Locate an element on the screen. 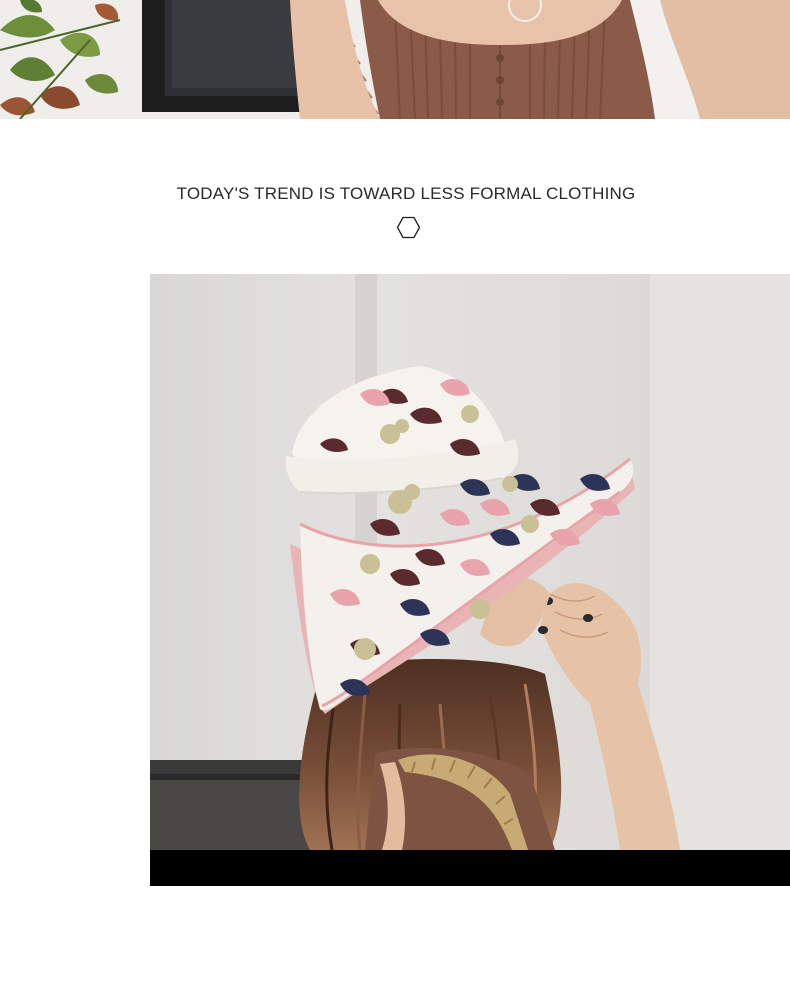 This screenshot has height=996, width=790. hexagon-outline-icon is located at coordinates (408, 227).